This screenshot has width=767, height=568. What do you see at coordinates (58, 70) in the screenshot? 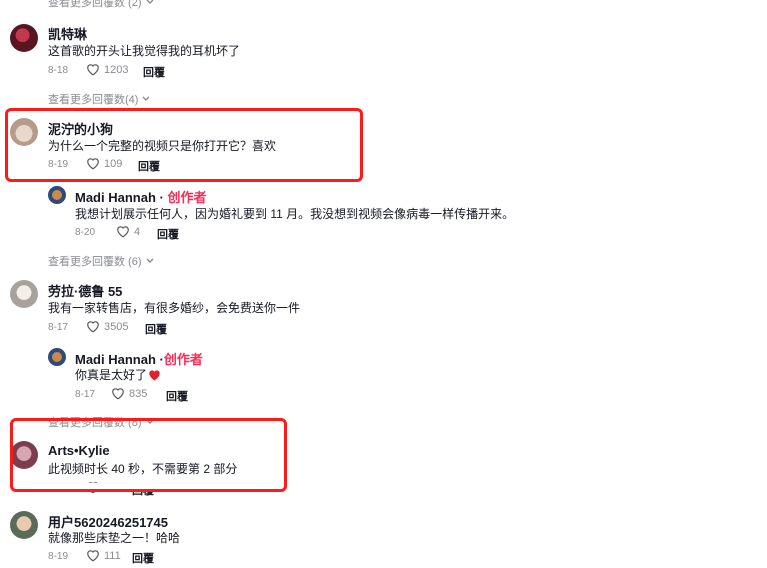
I see `comment-date: 8-18` at bounding box center [58, 70].